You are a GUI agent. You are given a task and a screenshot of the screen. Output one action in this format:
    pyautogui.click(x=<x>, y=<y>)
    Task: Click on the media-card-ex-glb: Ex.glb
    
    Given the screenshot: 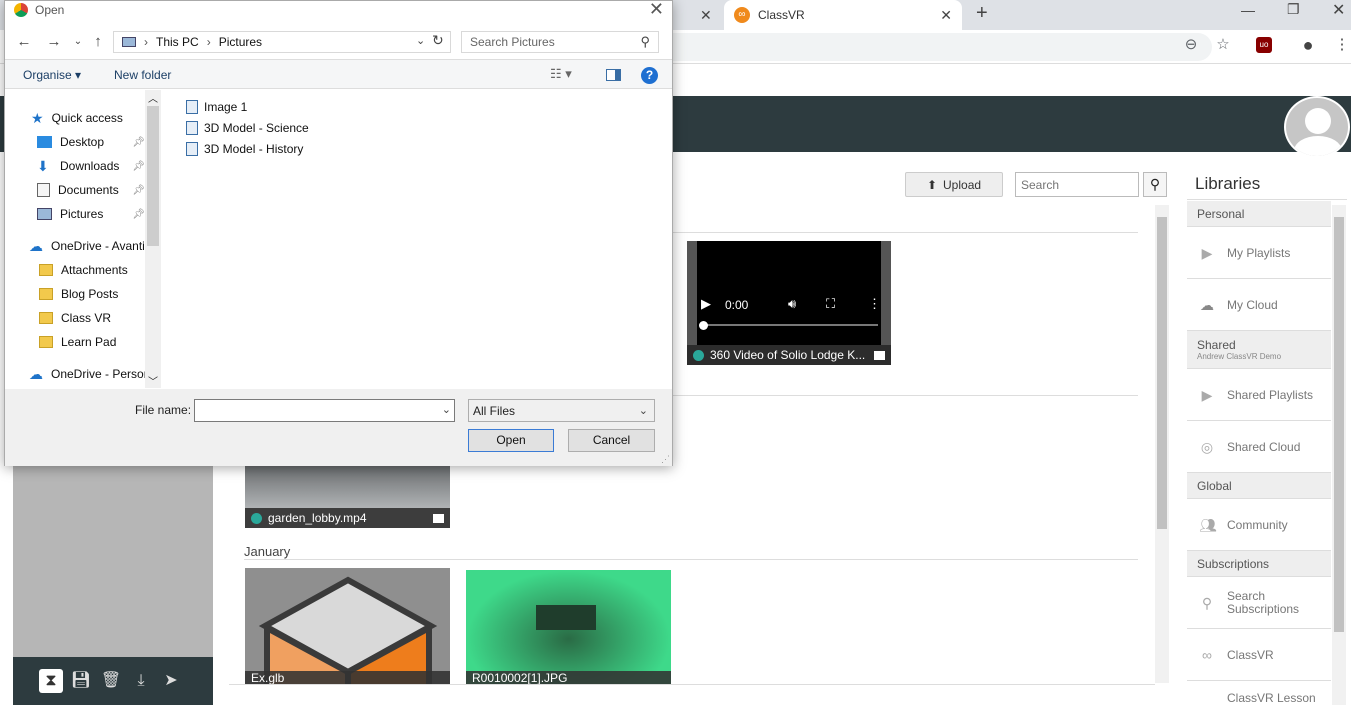 What is the action you would take?
    pyautogui.click(x=347, y=626)
    